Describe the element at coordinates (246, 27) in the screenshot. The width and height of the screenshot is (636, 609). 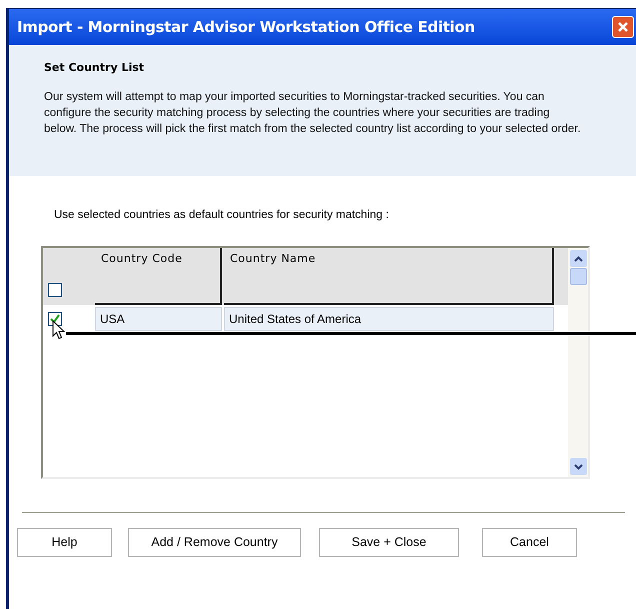
I see `window-title: Import - Morningstar Advisor Workstation Office Edition` at that location.